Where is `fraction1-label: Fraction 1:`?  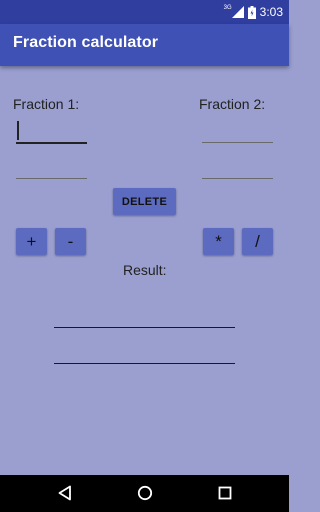 fraction1-label: Fraction 1: is located at coordinates (46, 104).